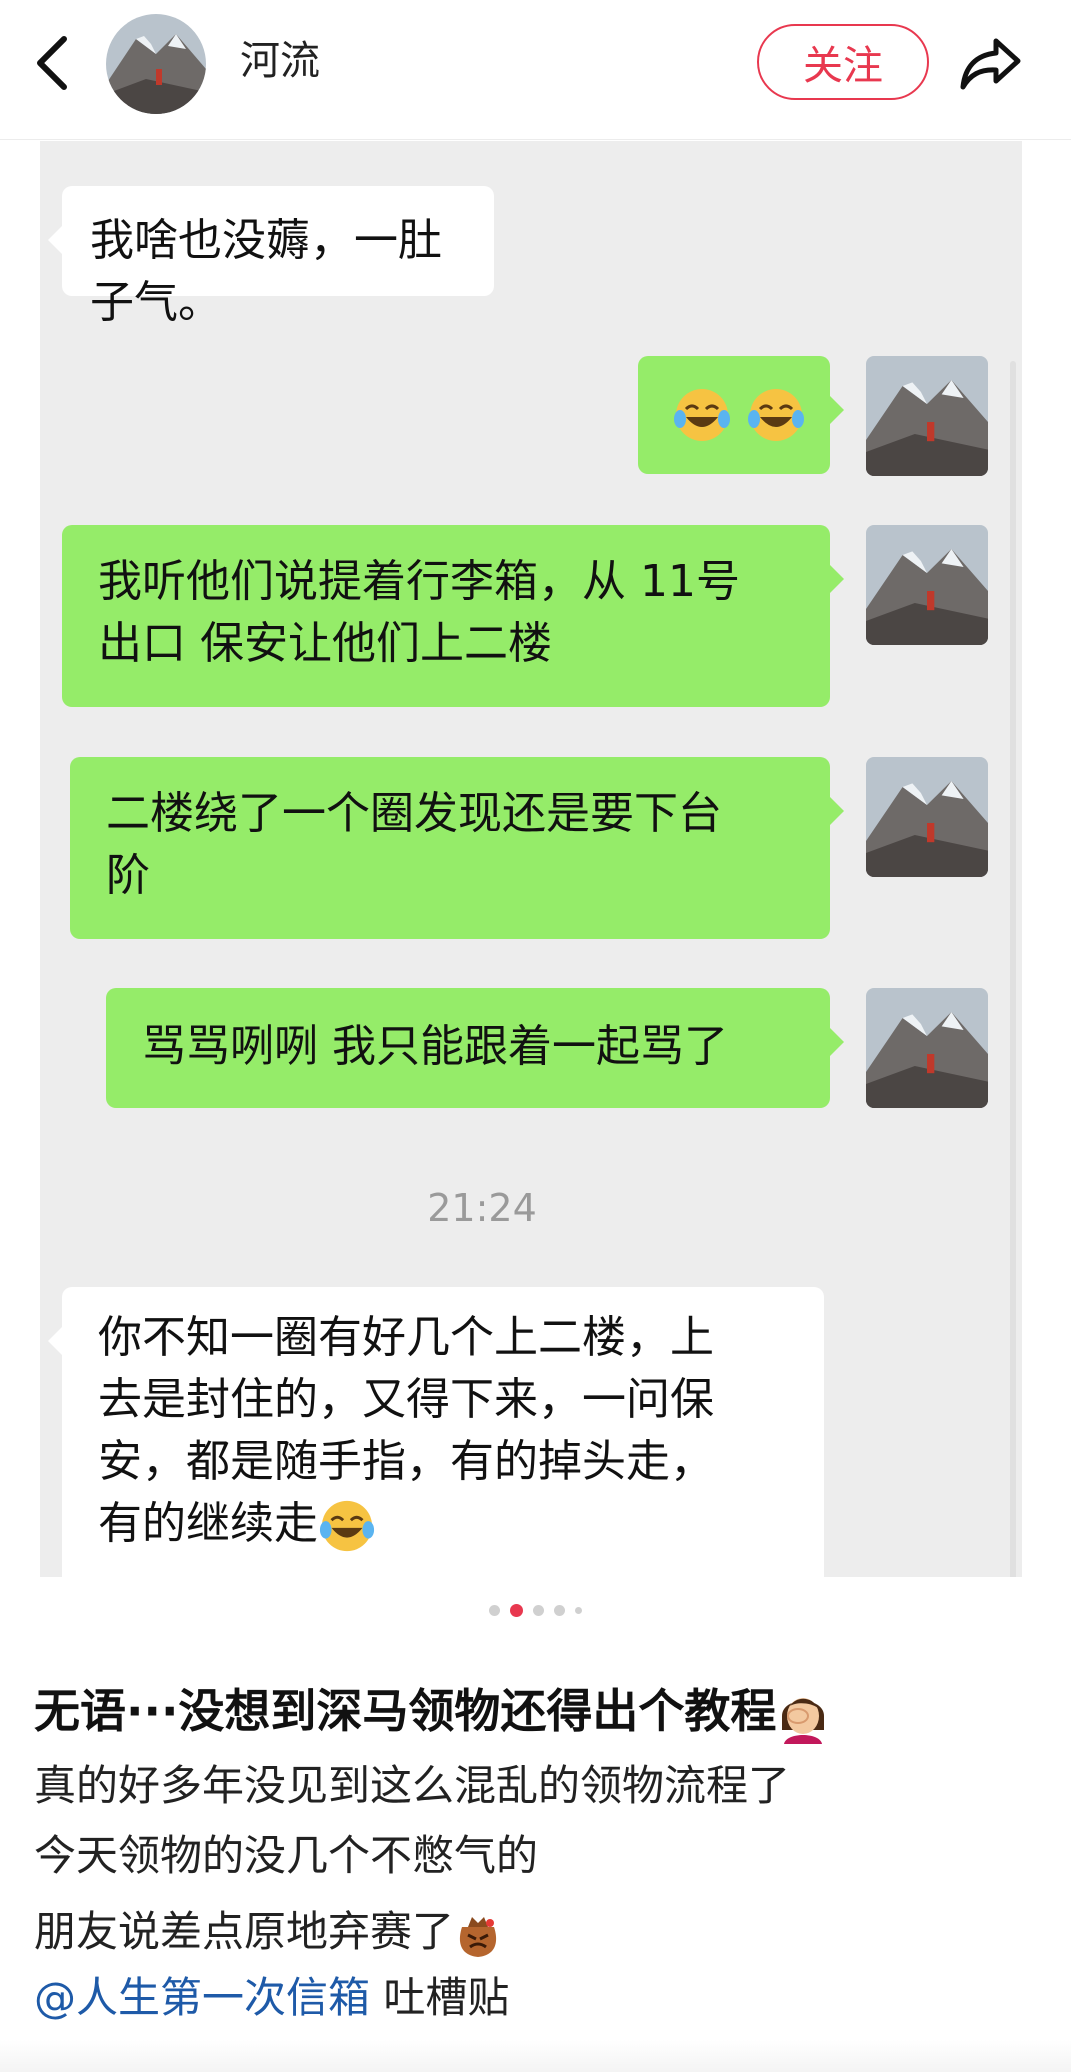  What do you see at coordinates (280, 61) in the screenshot?
I see `author-name: 河流` at bounding box center [280, 61].